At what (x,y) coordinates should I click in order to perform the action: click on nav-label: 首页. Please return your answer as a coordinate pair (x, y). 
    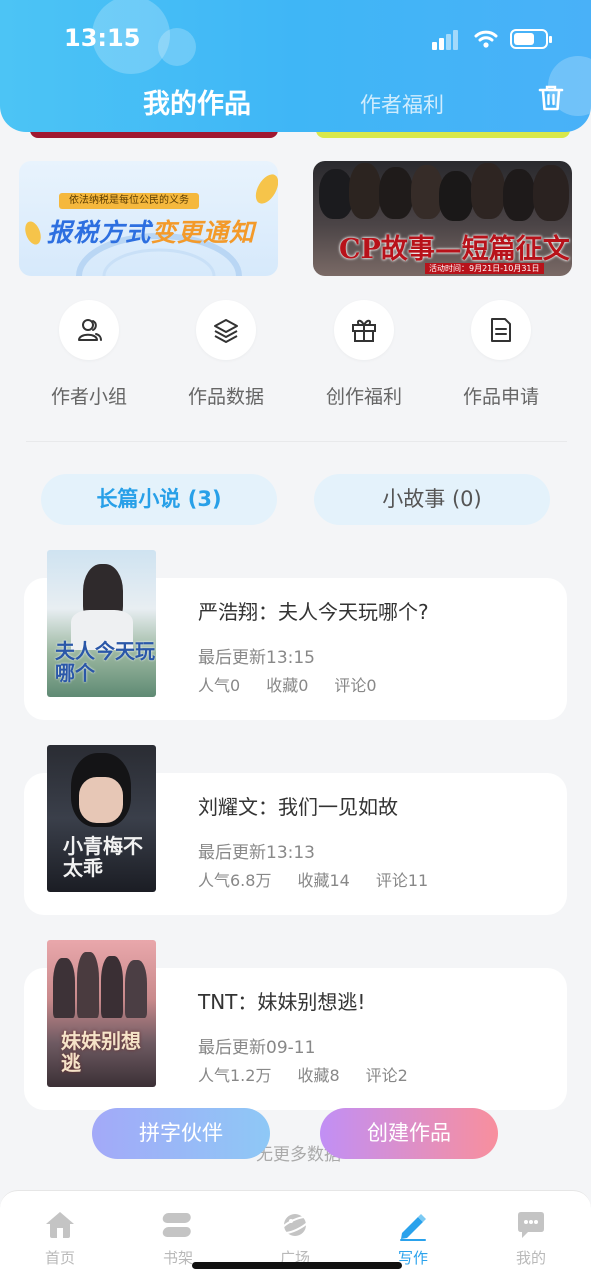
    Looking at the image, I should click on (59, 1258).